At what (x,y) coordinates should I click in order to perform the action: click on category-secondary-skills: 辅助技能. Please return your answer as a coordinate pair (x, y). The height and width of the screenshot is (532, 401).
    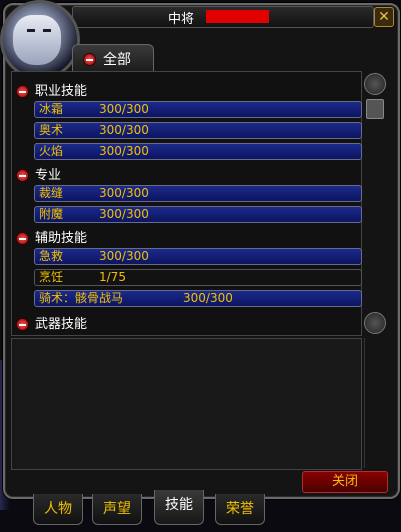
    Looking at the image, I should click on (52, 236).